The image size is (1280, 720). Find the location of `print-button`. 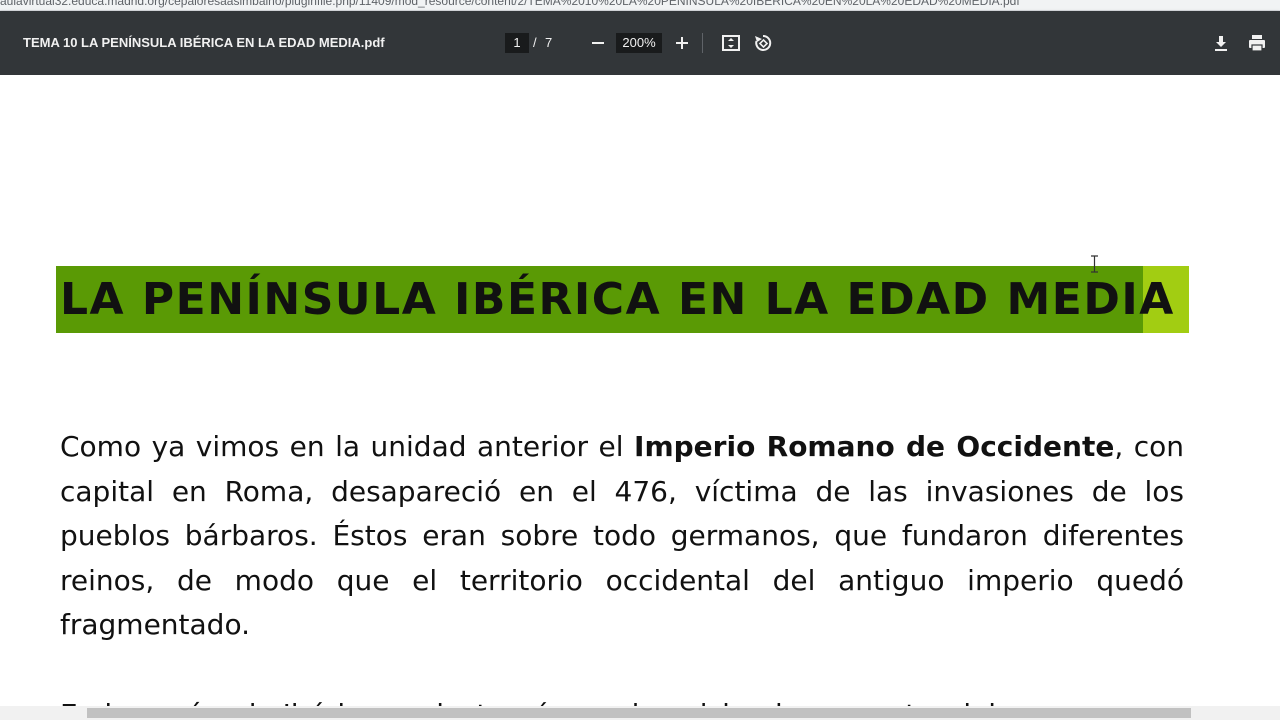

print-button is located at coordinates (1257, 43).